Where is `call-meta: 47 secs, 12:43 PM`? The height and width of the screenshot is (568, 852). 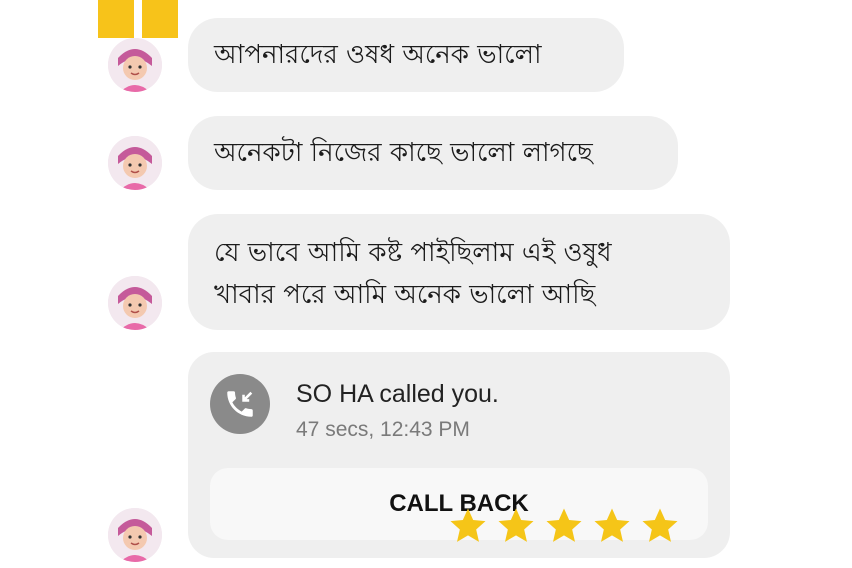 call-meta: 47 secs, 12:43 PM is located at coordinates (383, 429).